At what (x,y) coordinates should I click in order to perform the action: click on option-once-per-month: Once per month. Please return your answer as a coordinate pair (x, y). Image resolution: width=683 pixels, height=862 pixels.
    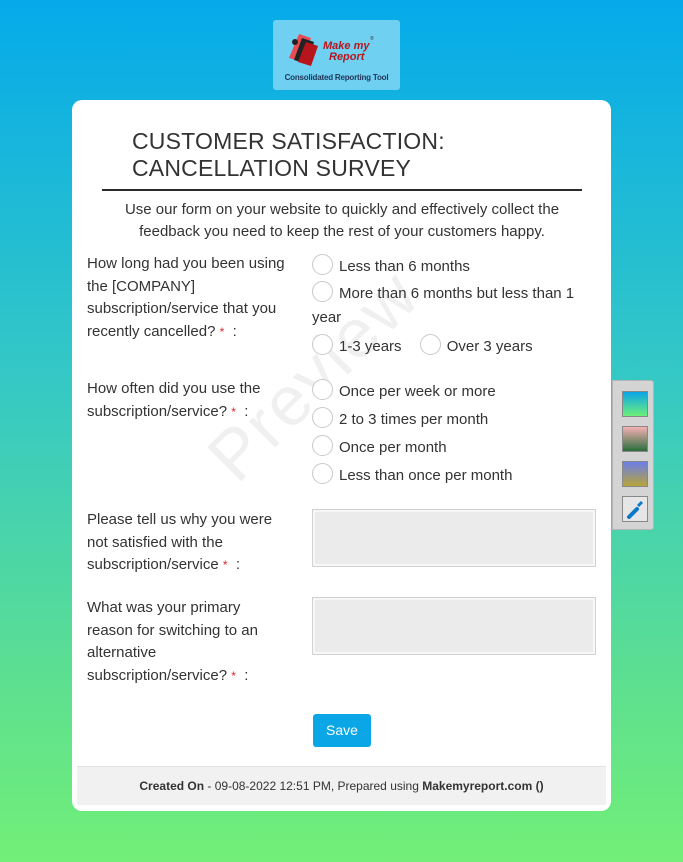
    Looking at the image, I should click on (457, 447).